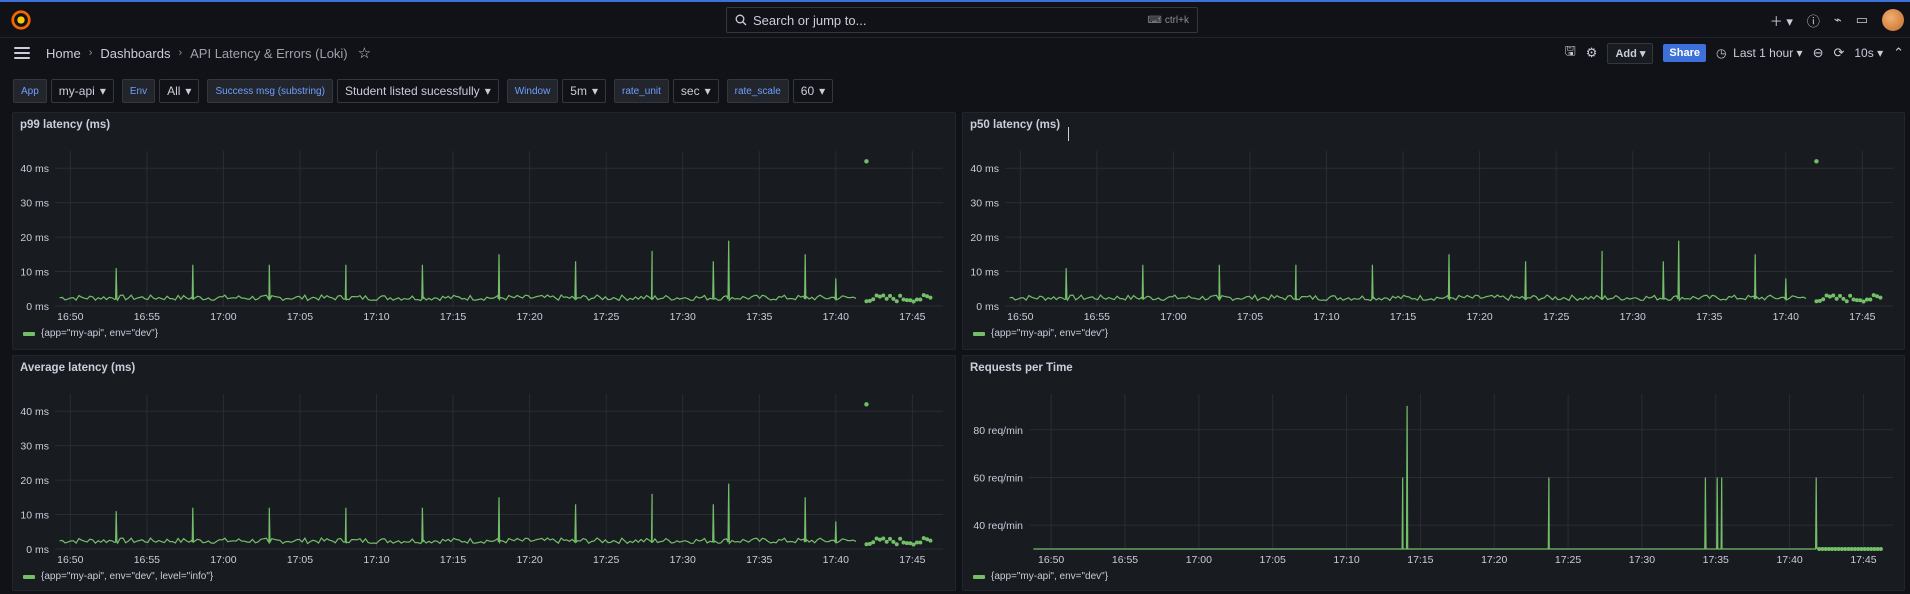 The height and width of the screenshot is (594, 1910). What do you see at coordinates (1050, 333) in the screenshot?
I see `legend-label: {app="my-api", env="dev"}` at bounding box center [1050, 333].